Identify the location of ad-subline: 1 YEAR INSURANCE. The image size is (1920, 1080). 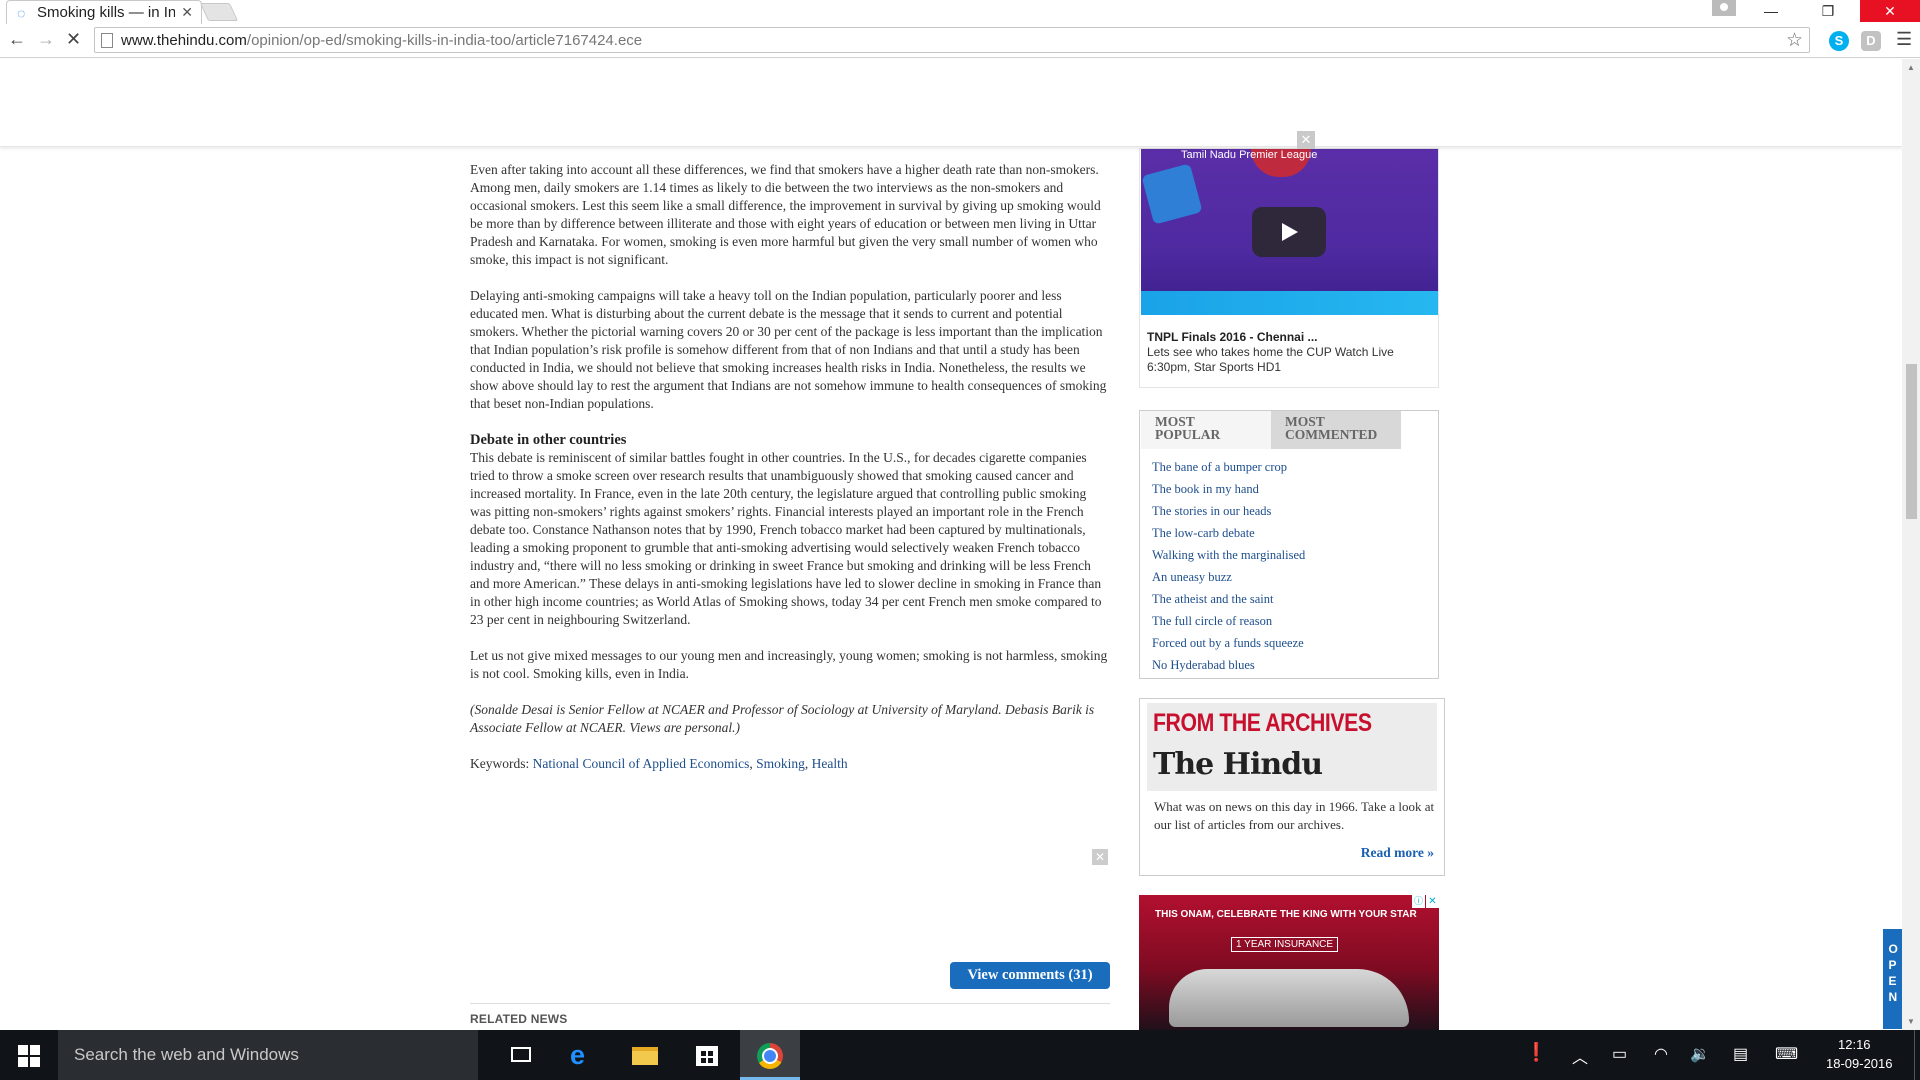
(1285, 944).